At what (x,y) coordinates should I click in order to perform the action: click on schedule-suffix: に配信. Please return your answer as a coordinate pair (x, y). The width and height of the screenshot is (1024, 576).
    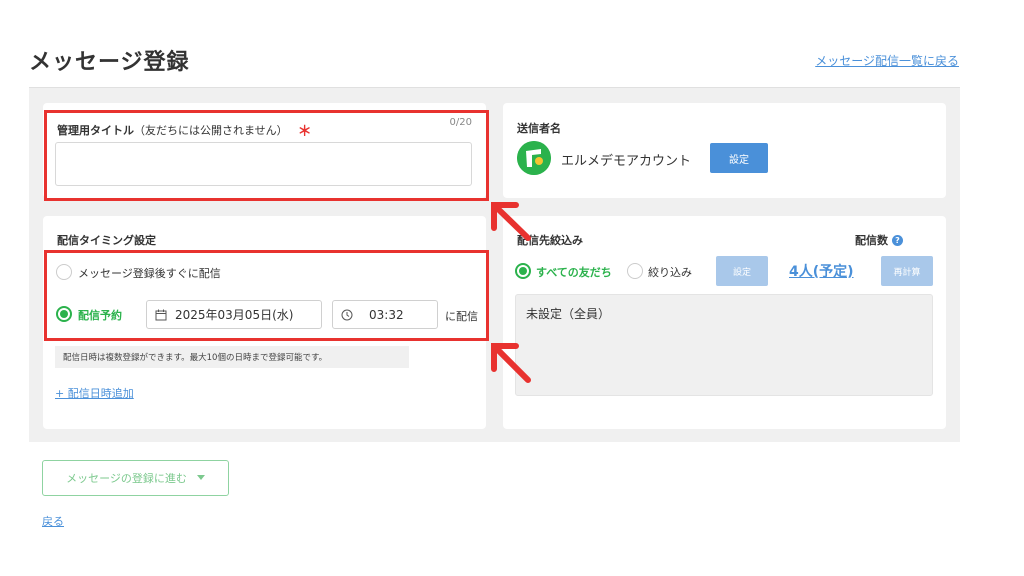
    Looking at the image, I should click on (461, 316).